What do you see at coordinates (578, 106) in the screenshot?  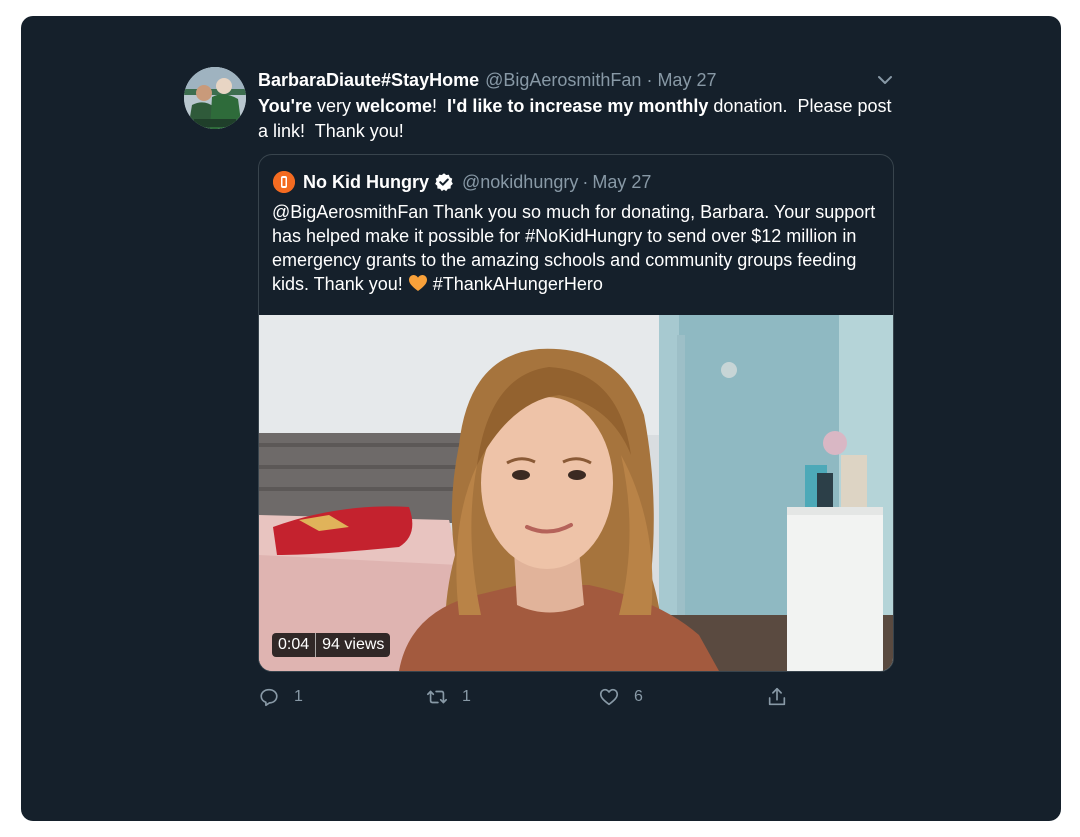 I see `tweet-text-bold-5: I'd like to increase my monthly` at bounding box center [578, 106].